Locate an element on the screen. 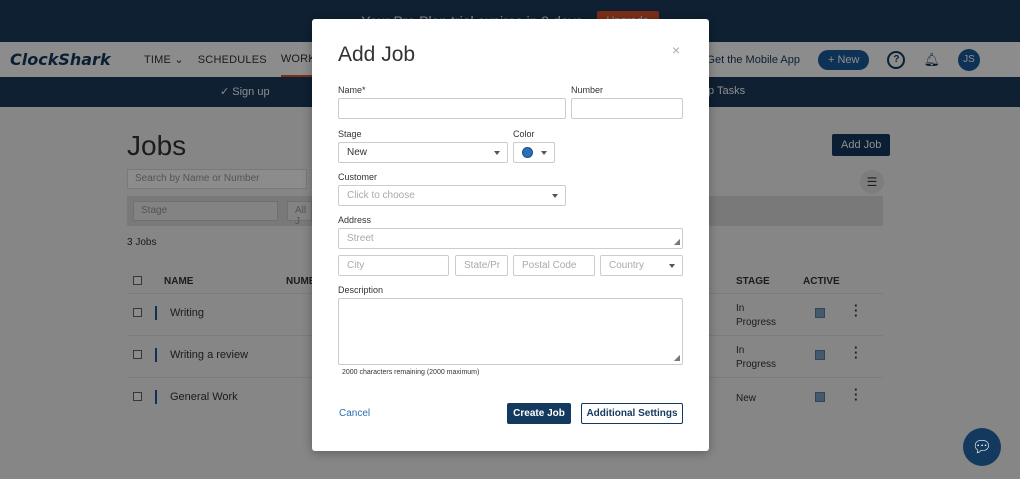 The width and height of the screenshot is (1020, 479). description-label: Description is located at coordinates (361, 290).